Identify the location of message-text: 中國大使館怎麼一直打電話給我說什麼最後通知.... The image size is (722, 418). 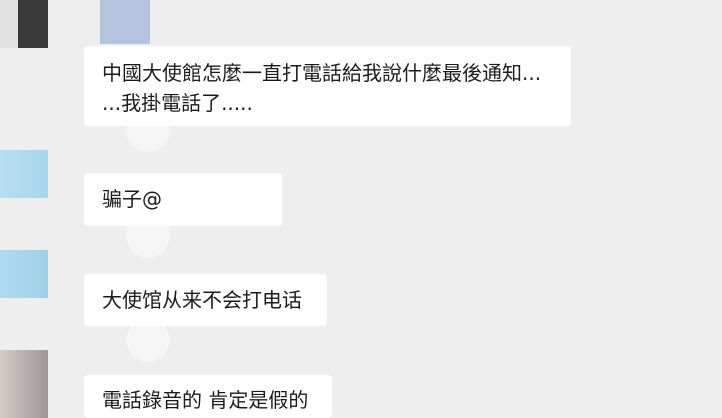
(322, 73).